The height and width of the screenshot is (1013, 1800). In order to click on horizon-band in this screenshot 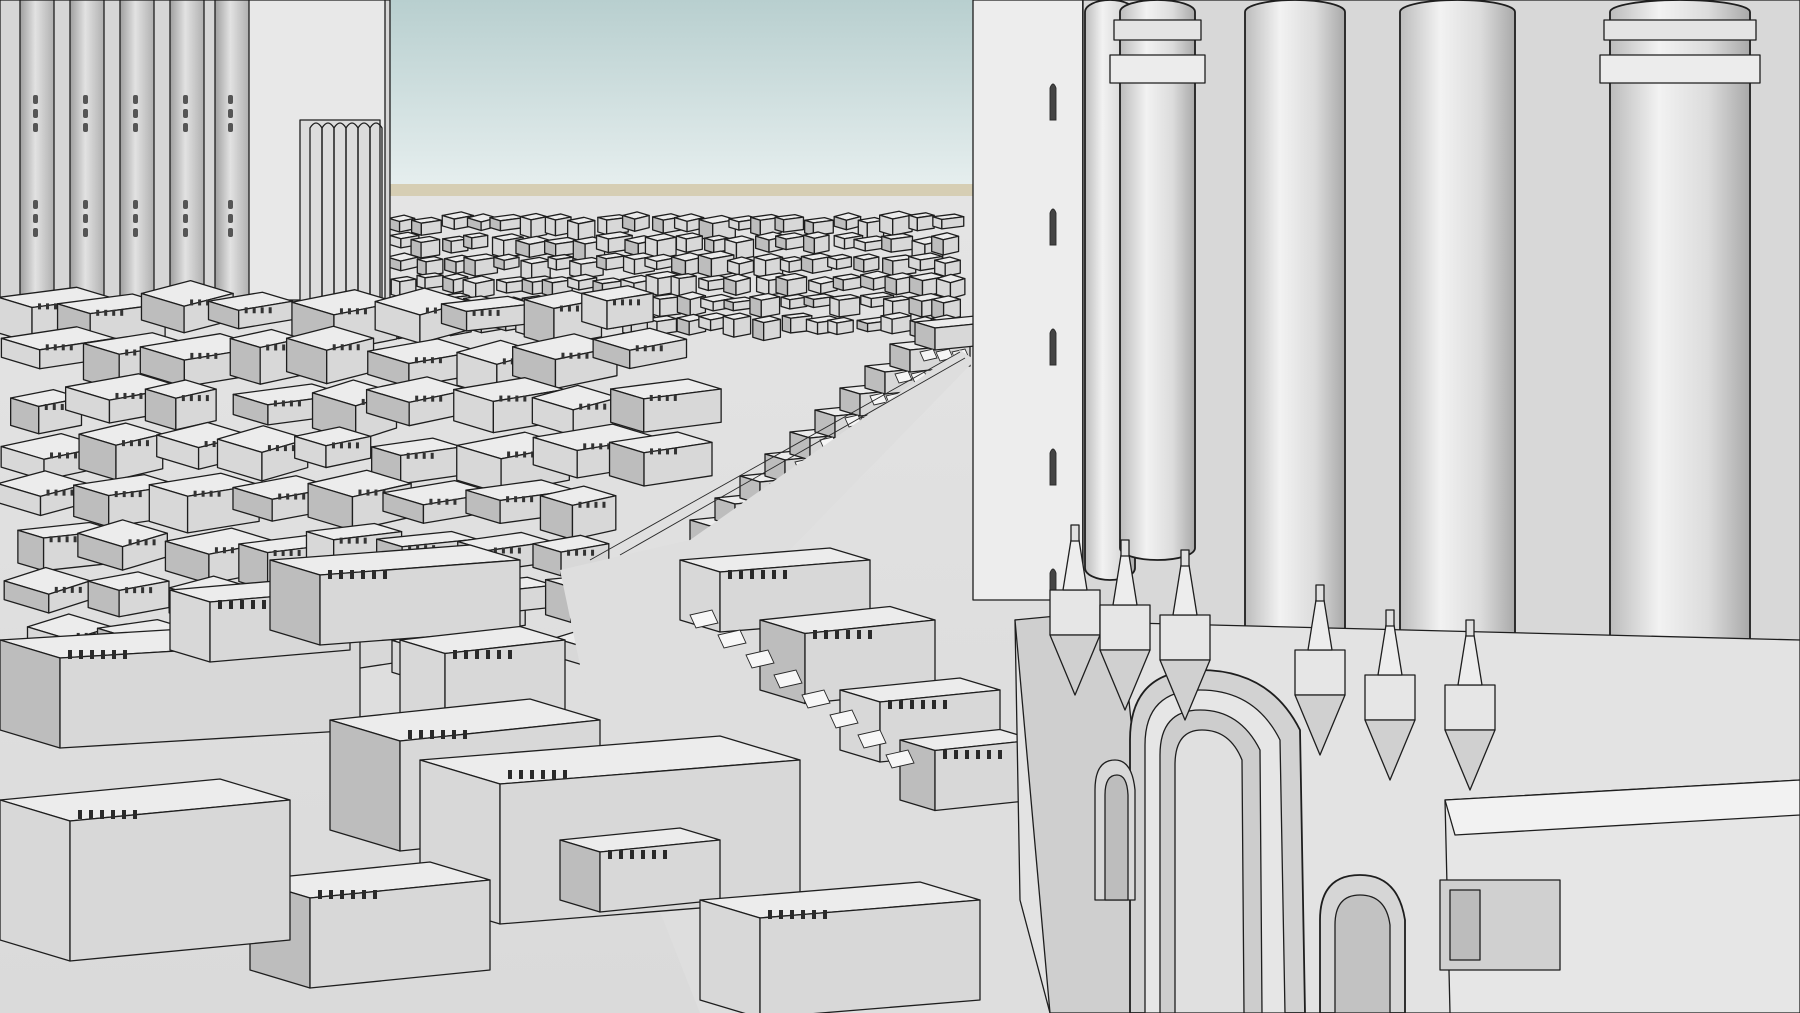, I will do `click(680, 191)`.